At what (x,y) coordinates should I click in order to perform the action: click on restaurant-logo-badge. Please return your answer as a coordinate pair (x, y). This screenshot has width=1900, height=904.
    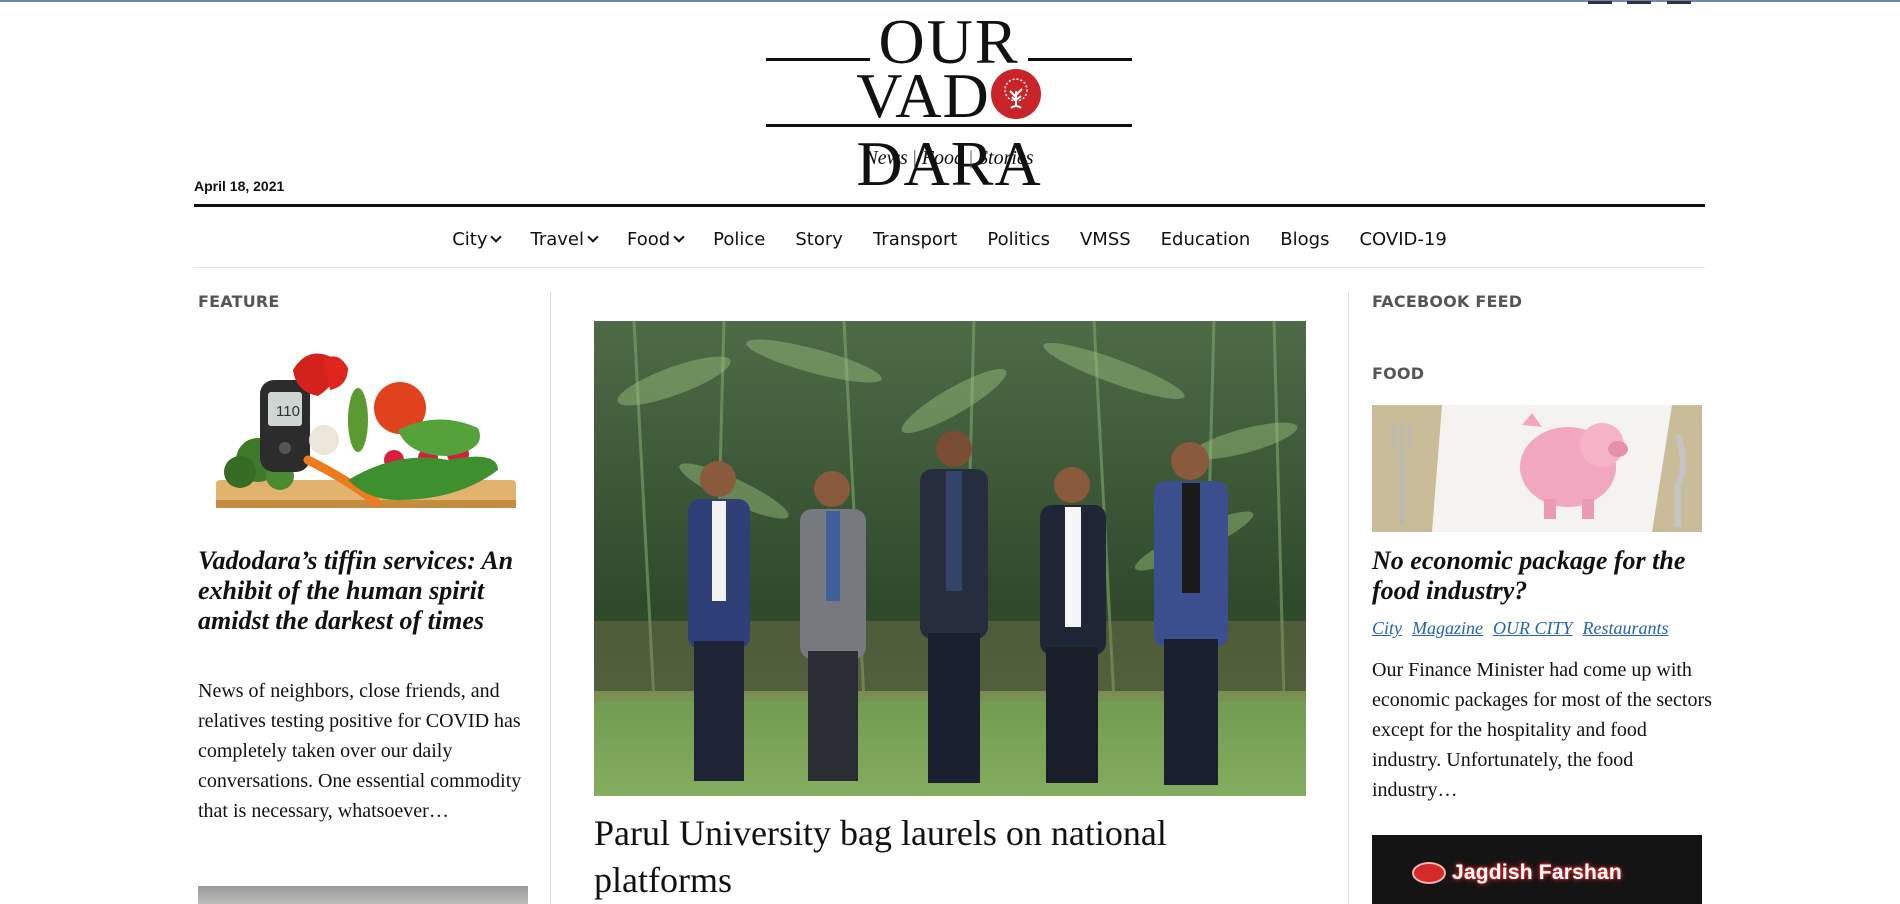
    Looking at the image, I should click on (1429, 873).